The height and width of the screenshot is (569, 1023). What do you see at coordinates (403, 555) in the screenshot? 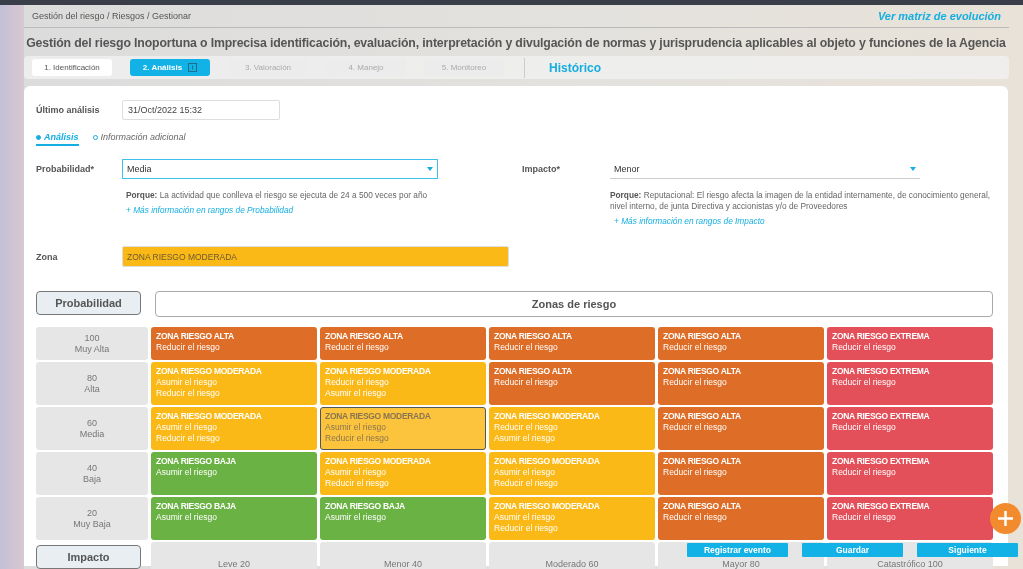
I see `impact-label: Menor 40` at bounding box center [403, 555].